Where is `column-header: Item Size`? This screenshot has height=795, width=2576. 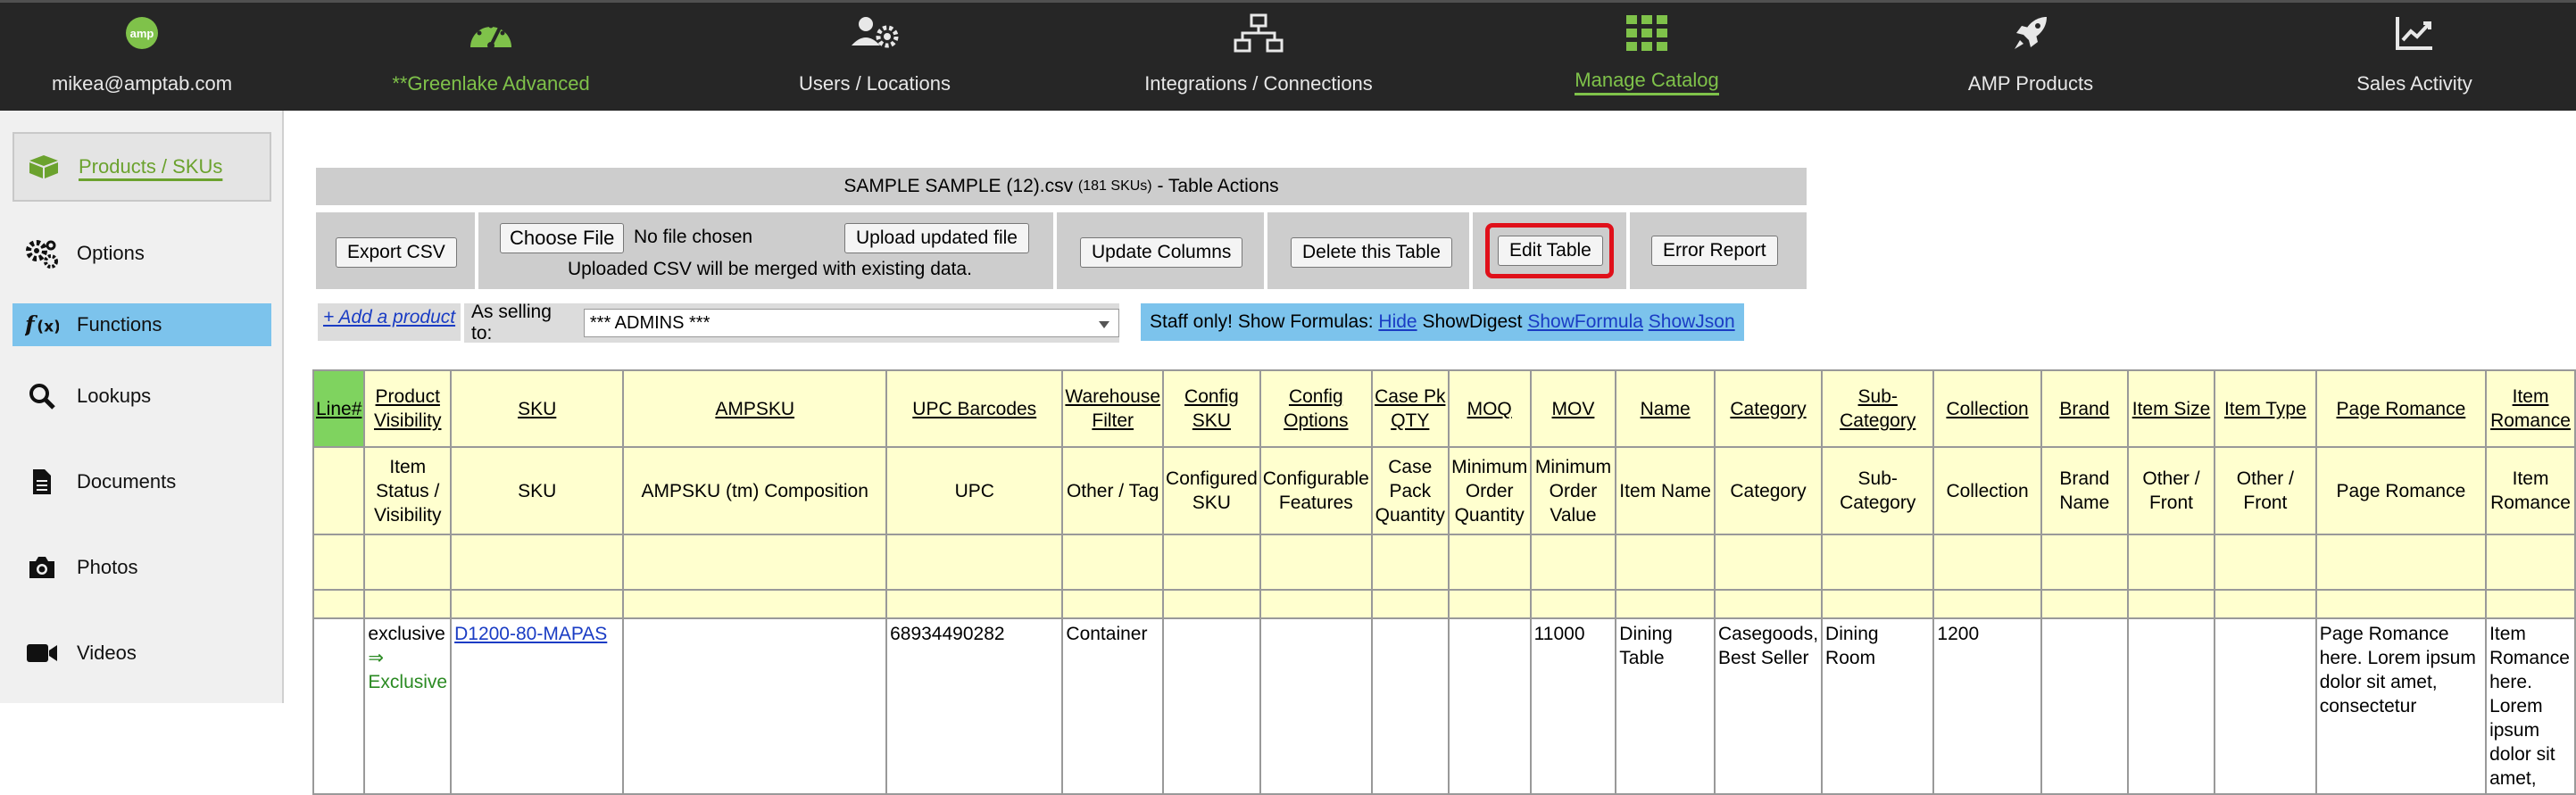 column-header: Item Size is located at coordinates (2171, 408).